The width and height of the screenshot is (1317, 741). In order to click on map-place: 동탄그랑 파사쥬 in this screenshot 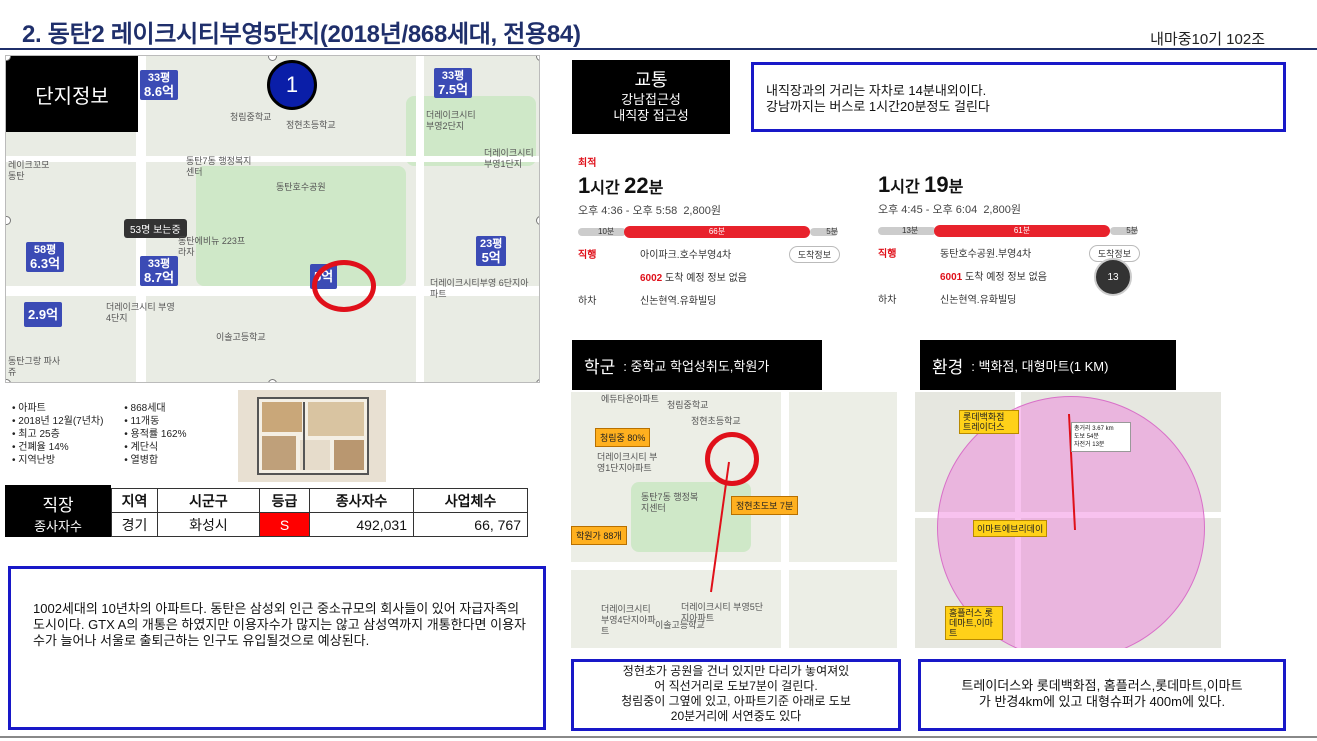, I will do `click(34, 366)`.